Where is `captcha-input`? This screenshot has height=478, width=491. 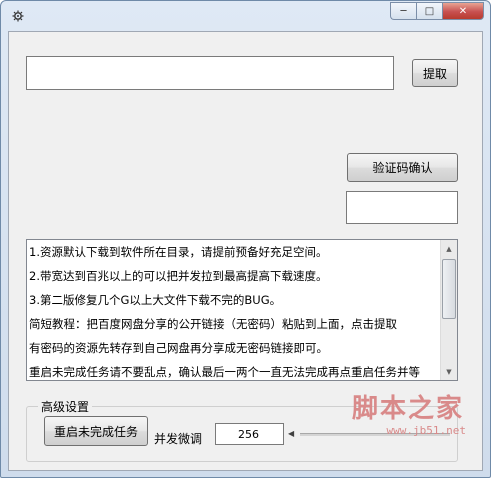 captcha-input is located at coordinates (402, 207).